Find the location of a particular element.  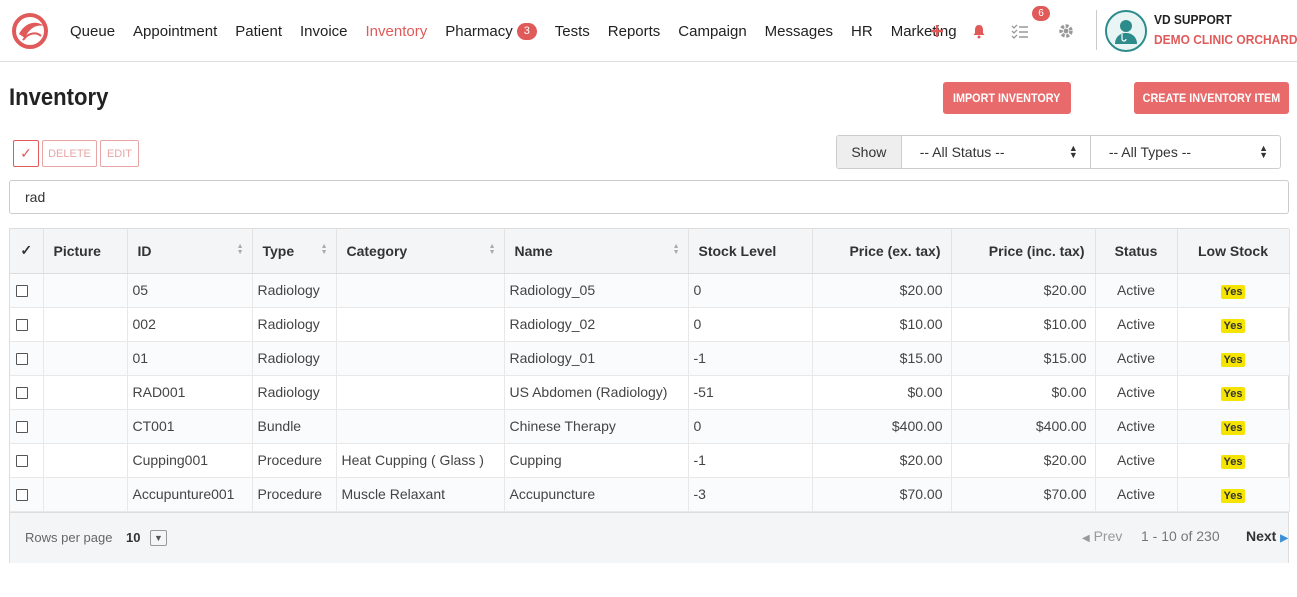

status-filter-select: -- All Status -- ▲ ▼ is located at coordinates (996, 152).